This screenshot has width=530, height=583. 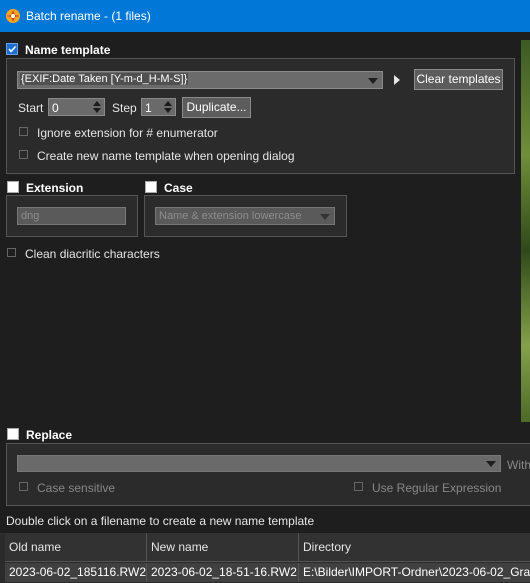 I want to click on extension-input: dng, so click(x=71, y=216).